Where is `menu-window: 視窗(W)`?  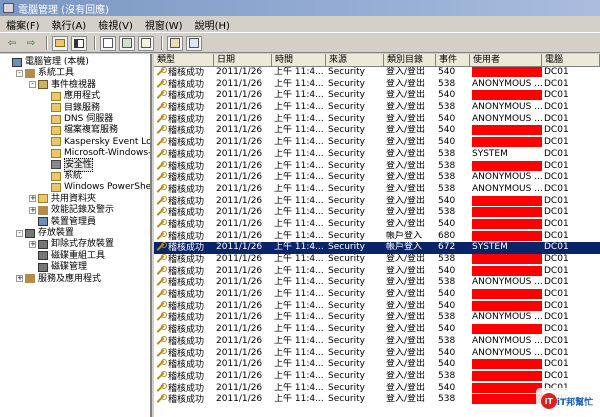 menu-window: 視窗(W) is located at coordinates (164, 24).